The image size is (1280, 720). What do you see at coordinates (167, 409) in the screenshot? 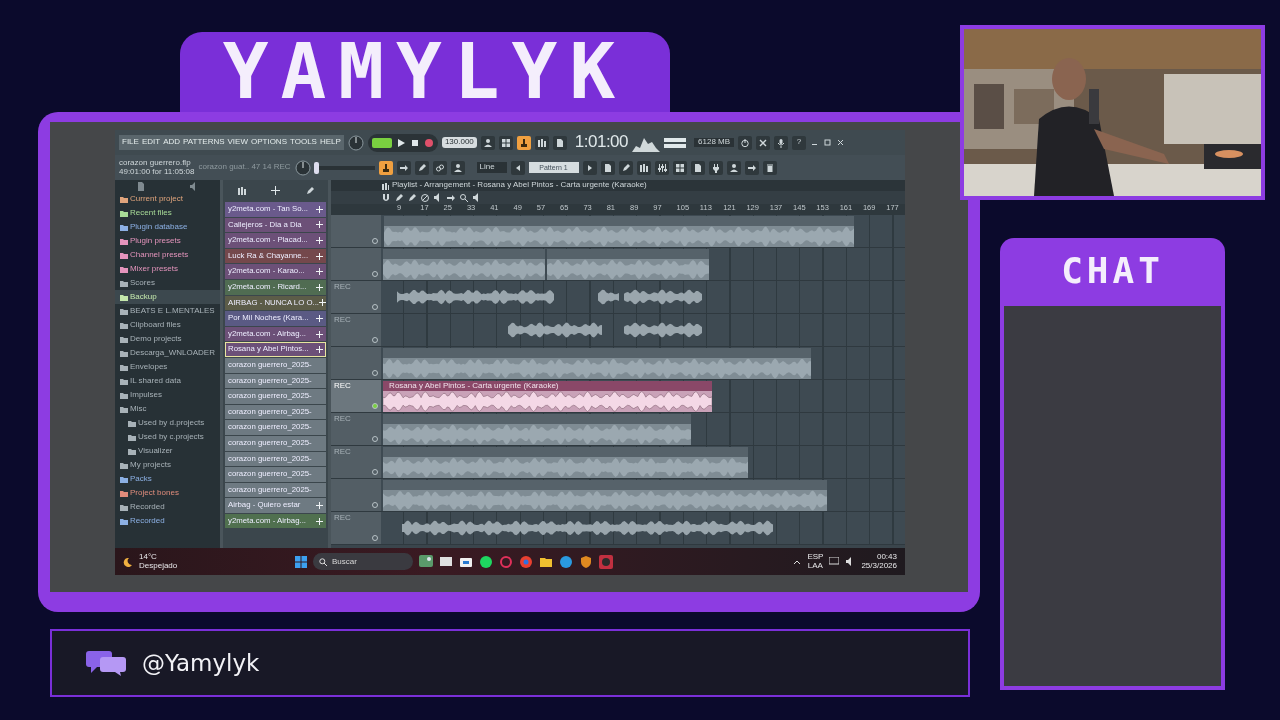
I see `browser-item: Misc` at bounding box center [167, 409].